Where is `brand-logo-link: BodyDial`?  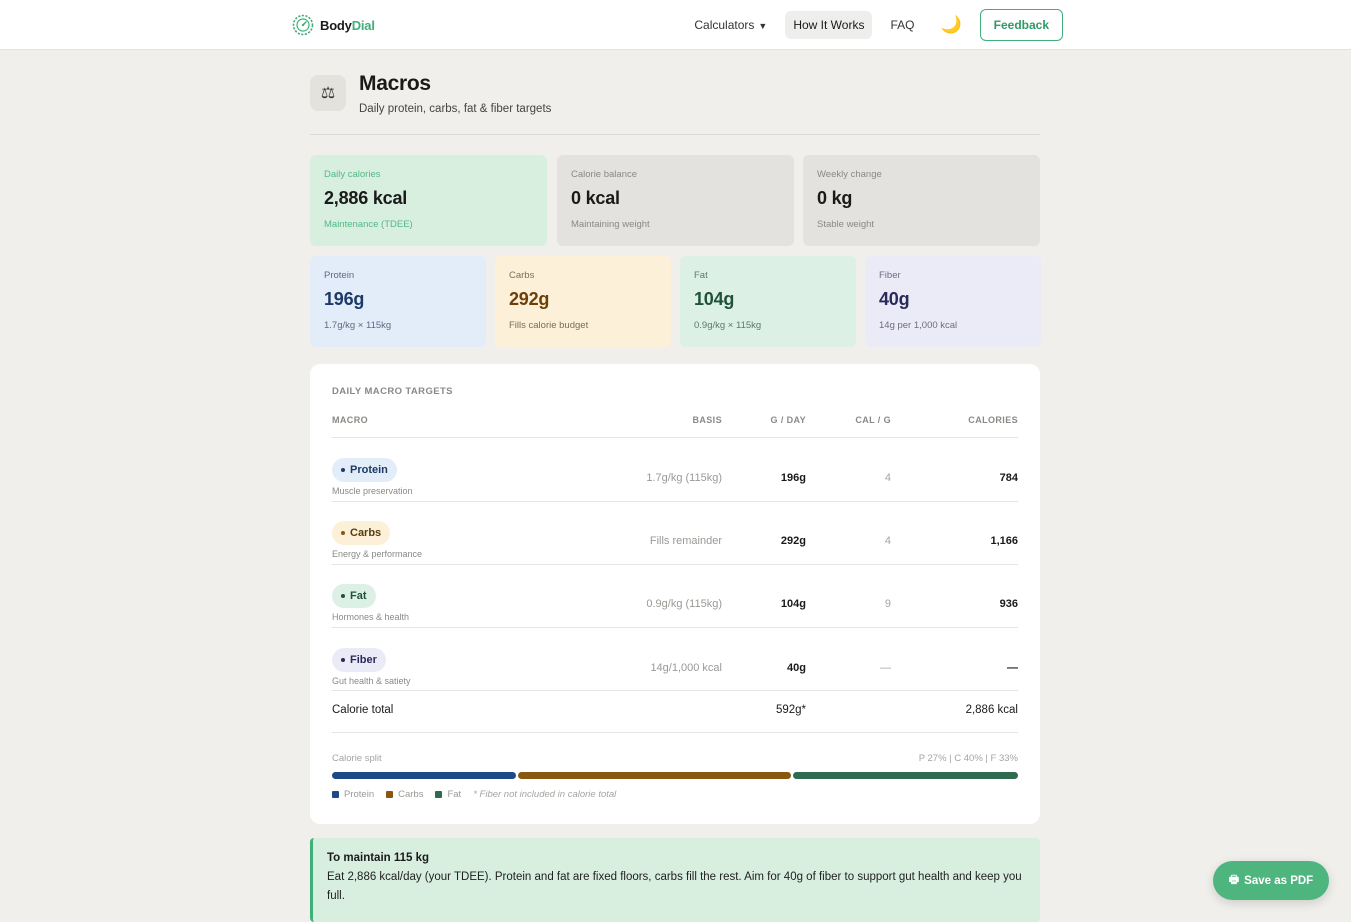
brand-logo-link: BodyDial is located at coordinates (333, 25).